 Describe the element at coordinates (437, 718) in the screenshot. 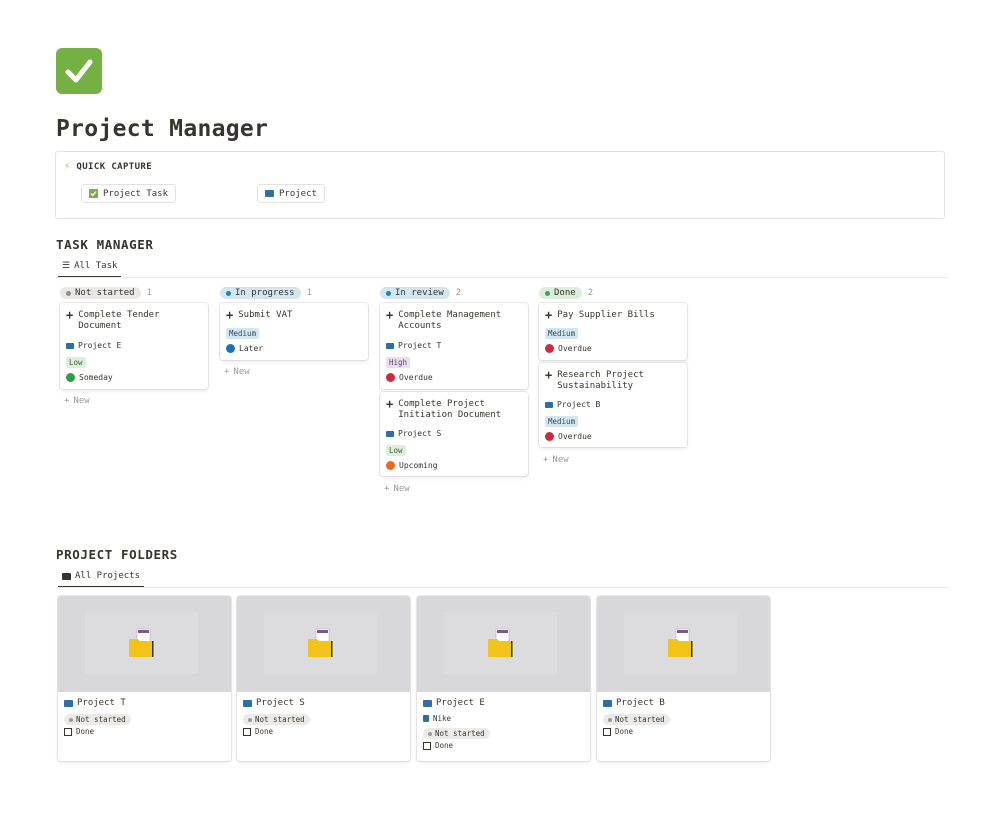

I see `project-client: Nike` at that location.